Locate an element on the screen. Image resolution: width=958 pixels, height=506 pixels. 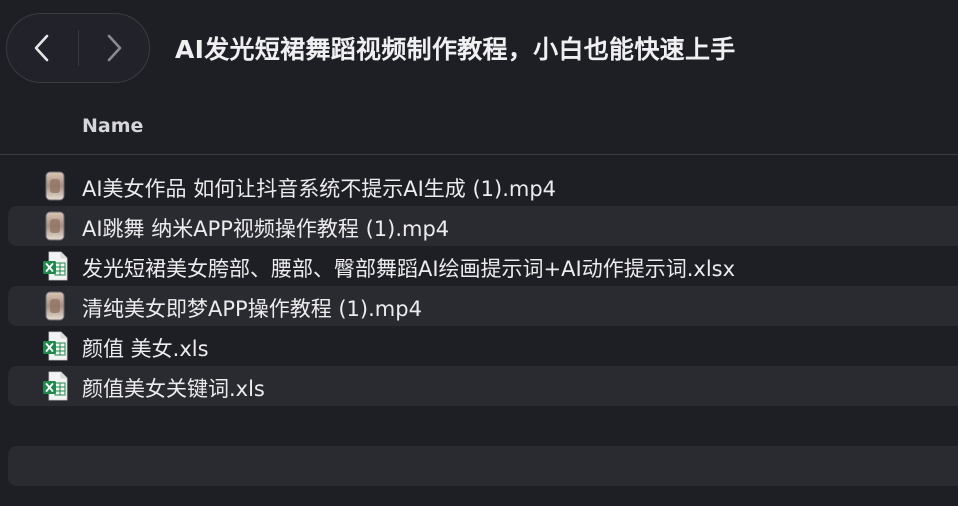
file-row: AI跳舞 纳米APP视频操作教程 (1).mp4 is located at coordinates (483, 226).